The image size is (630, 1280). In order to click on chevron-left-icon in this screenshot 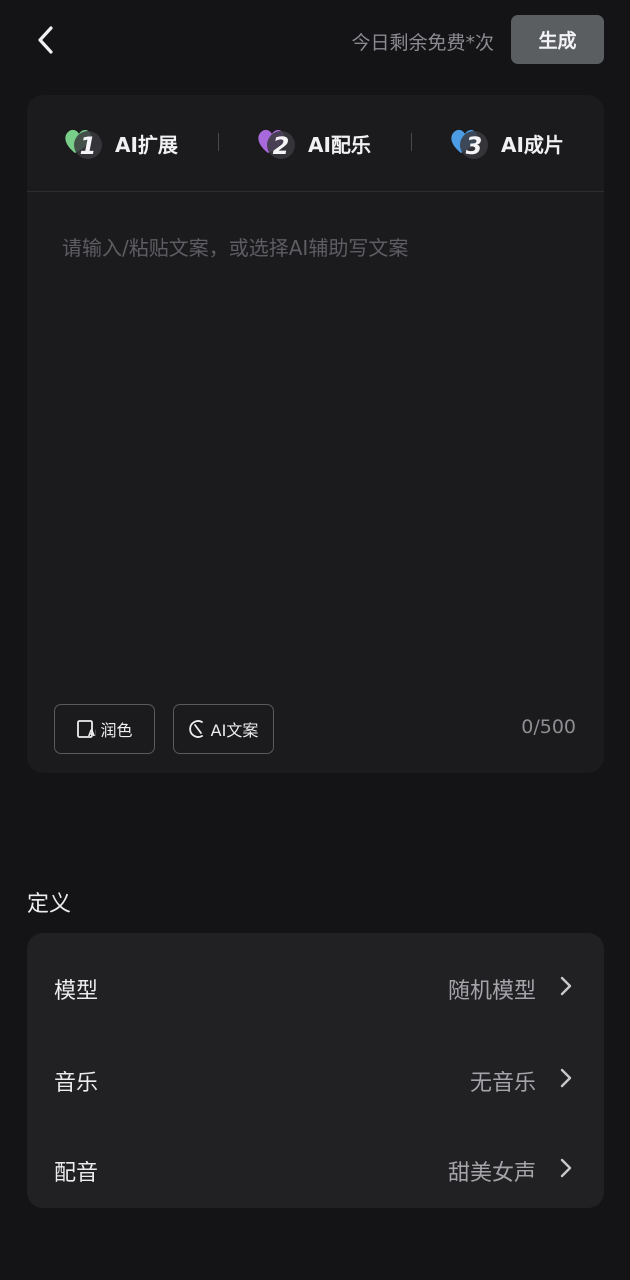, I will do `click(45, 40)`.